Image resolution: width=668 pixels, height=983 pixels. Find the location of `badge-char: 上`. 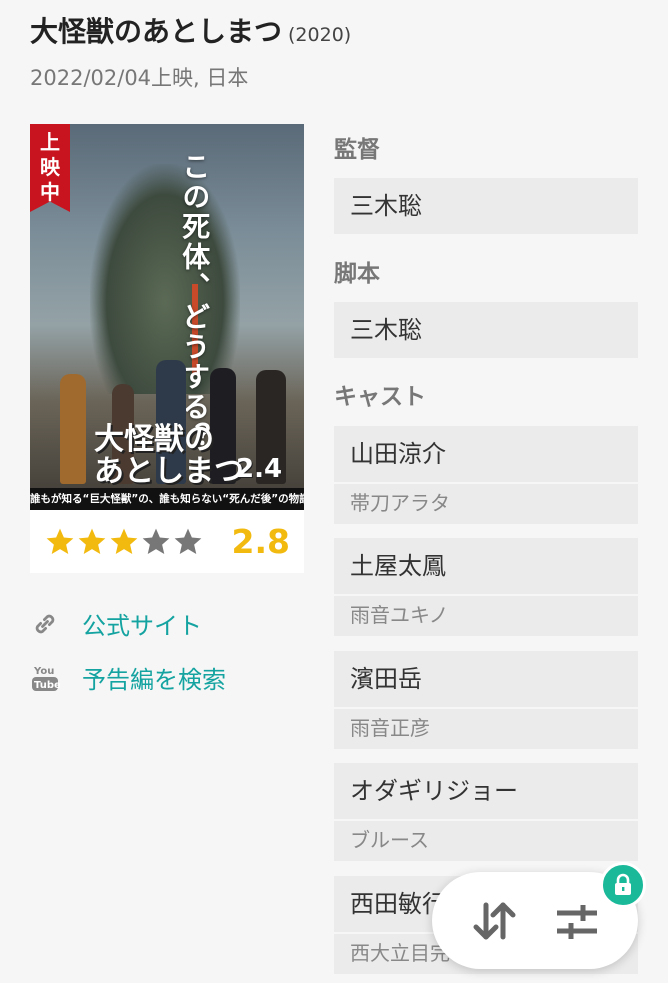

badge-char: 上 is located at coordinates (50, 142).